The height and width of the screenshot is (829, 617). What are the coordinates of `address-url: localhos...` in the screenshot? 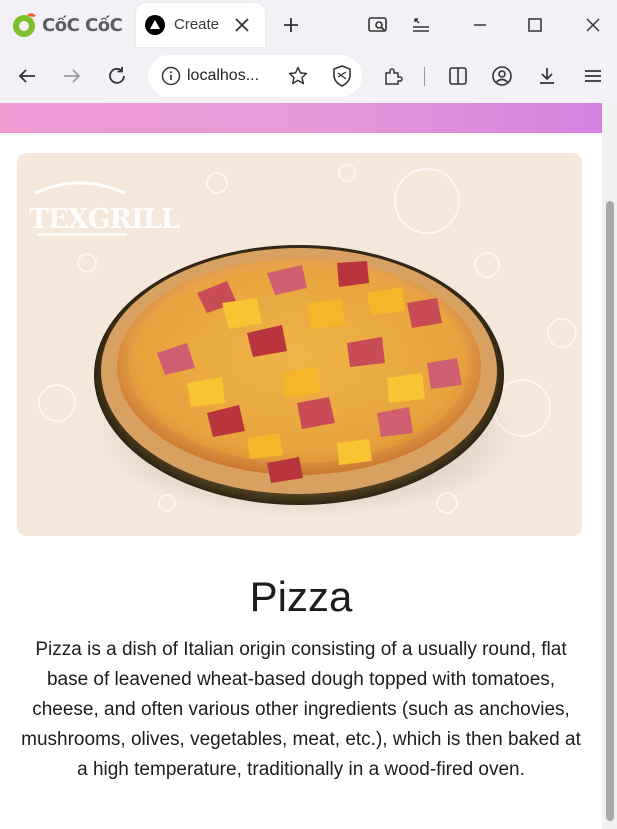 It's located at (223, 76).